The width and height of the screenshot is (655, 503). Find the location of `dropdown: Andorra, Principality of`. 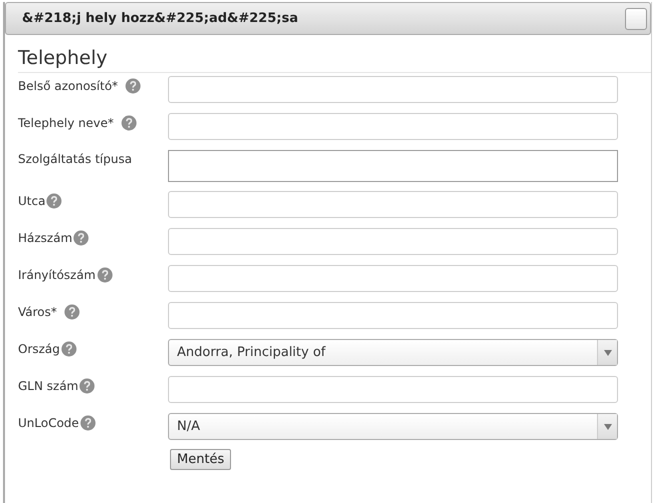

dropdown: Andorra, Principality of is located at coordinates (393, 352).